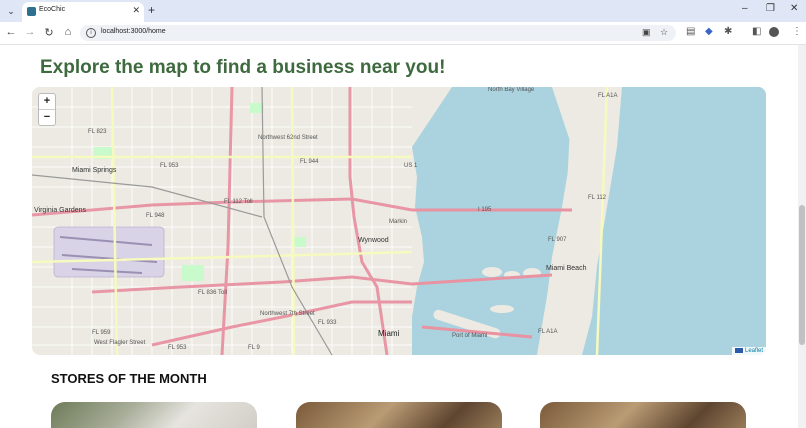 The image size is (806, 428). What do you see at coordinates (728, 31) in the screenshot?
I see `extensions-puzzle-icon: ✱` at bounding box center [728, 31].